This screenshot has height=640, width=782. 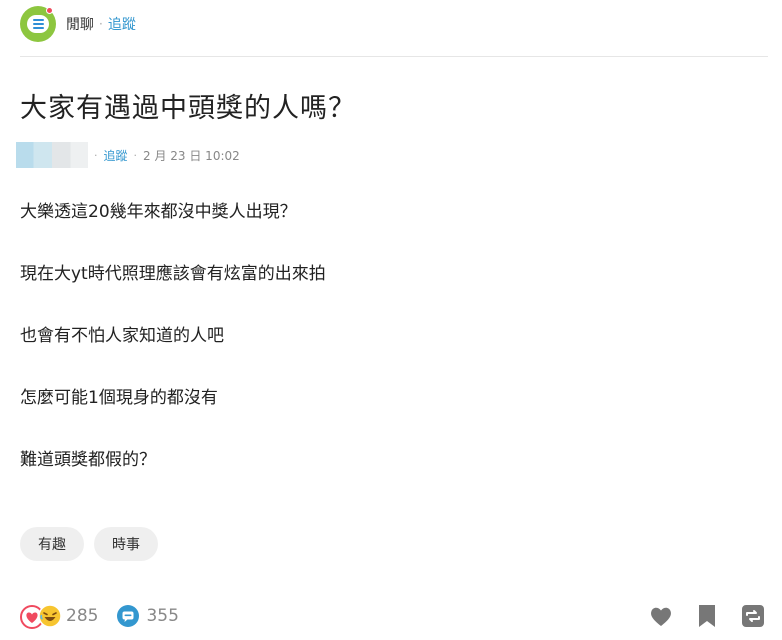 What do you see at coordinates (122, 24) in the screenshot?
I see `follow-forum-link: 追蹤` at bounding box center [122, 24].